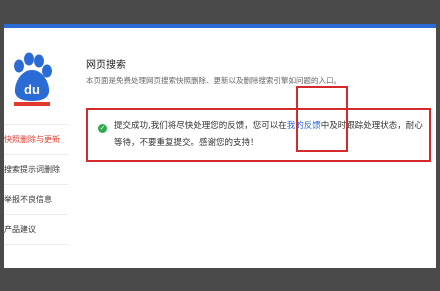 This screenshot has height=291, width=440. Describe the element at coordinates (213, 80) in the screenshot. I see `page-description: 本页面是免费处理网页搜索快照删除、更新以及删除搜索引擎如问题的入口。` at that location.